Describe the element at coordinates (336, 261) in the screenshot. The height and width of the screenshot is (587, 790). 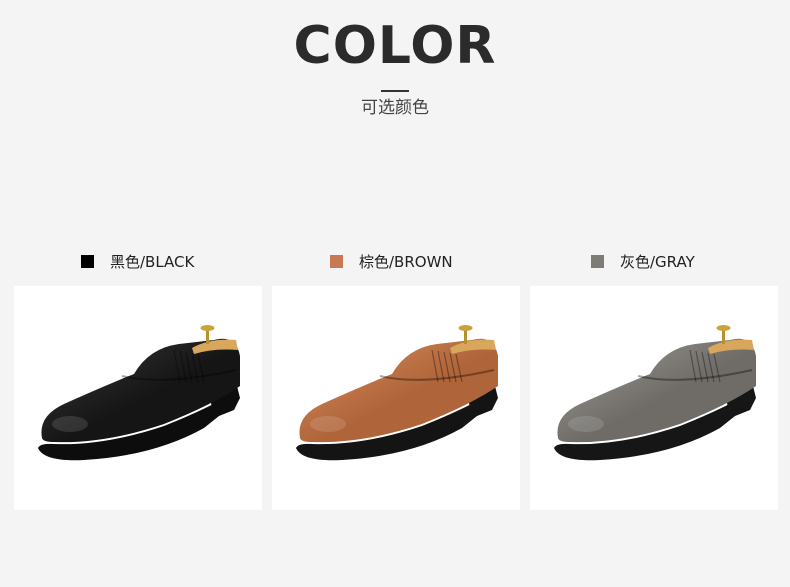
I see `brown-swatch` at that location.